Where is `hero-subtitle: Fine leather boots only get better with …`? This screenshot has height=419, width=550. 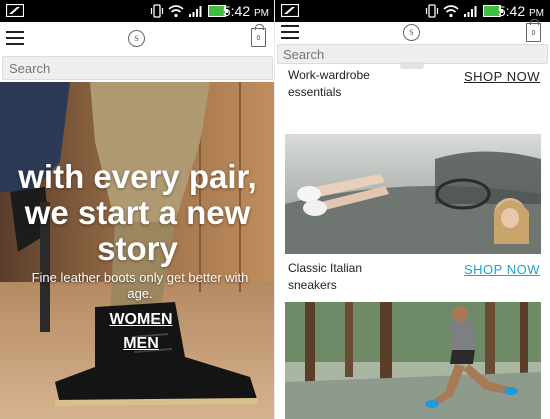
hero-subtitle: Fine leather boots only get better with … is located at coordinates (140, 285).